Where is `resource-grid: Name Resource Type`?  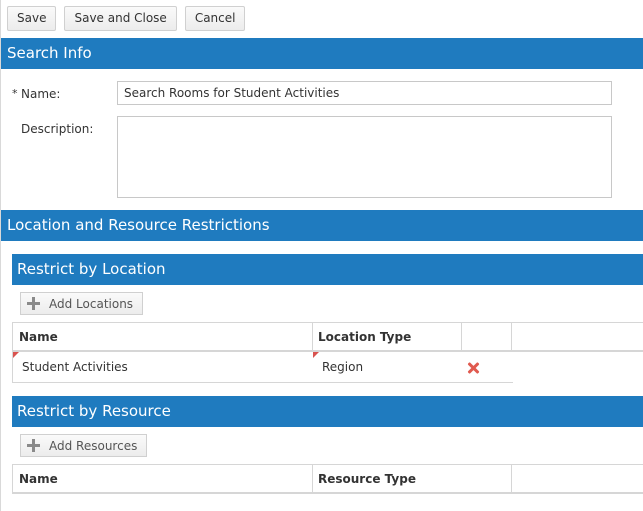
resource-grid: Name Resource Type is located at coordinates (327, 479).